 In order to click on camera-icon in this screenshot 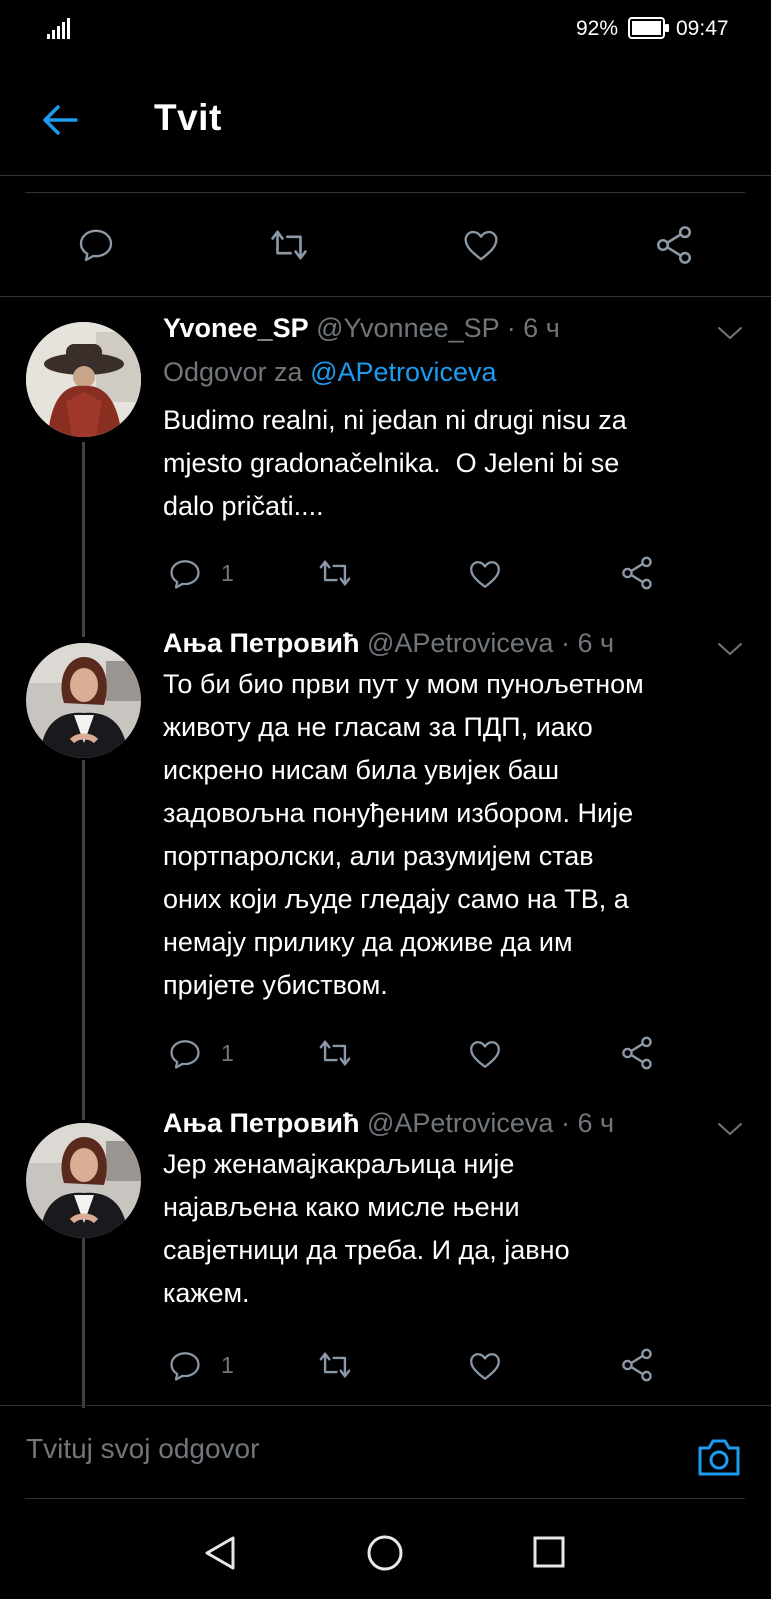, I will do `click(719, 1457)`.